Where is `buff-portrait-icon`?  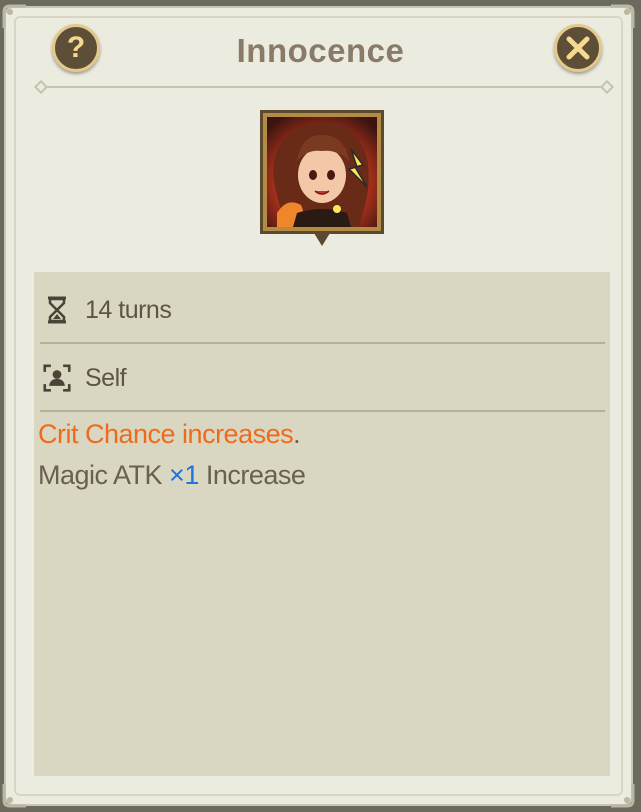 buff-portrait-icon is located at coordinates (322, 172).